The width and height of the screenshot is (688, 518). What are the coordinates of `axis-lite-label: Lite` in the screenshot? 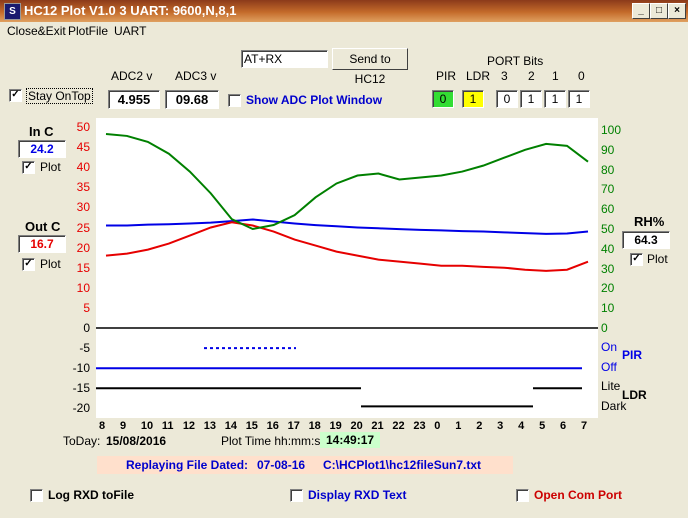 It's located at (611, 386).